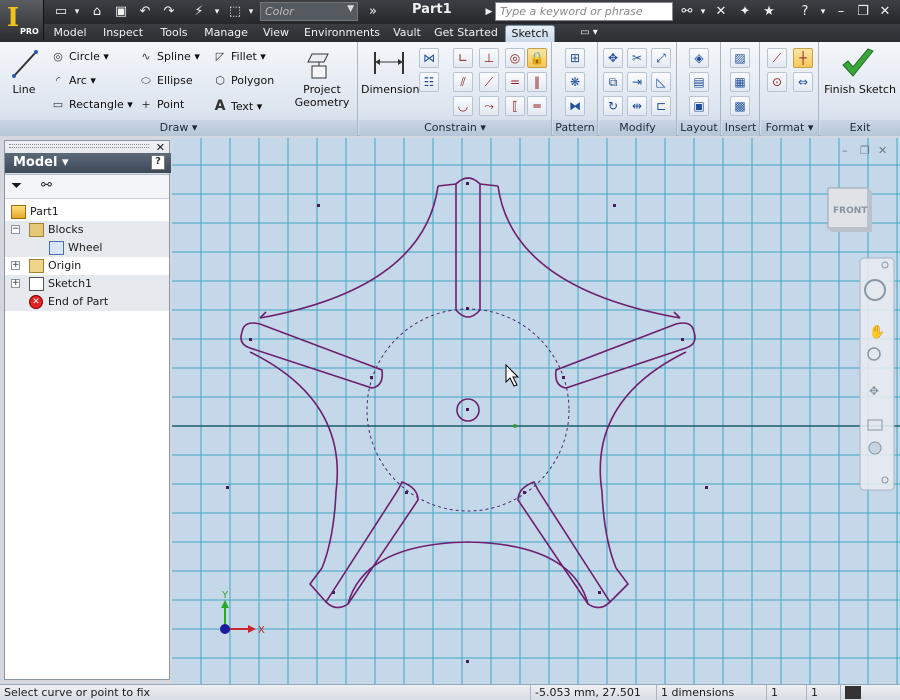  What do you see at coordinates (25, 64) in the screenshot?
I see `line-icon` at bounding box center [25, 64].